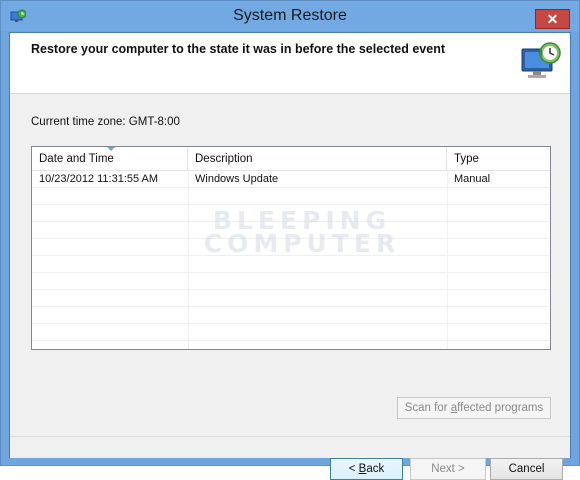  I want to click on back-button: < Back, so click(366, 469).